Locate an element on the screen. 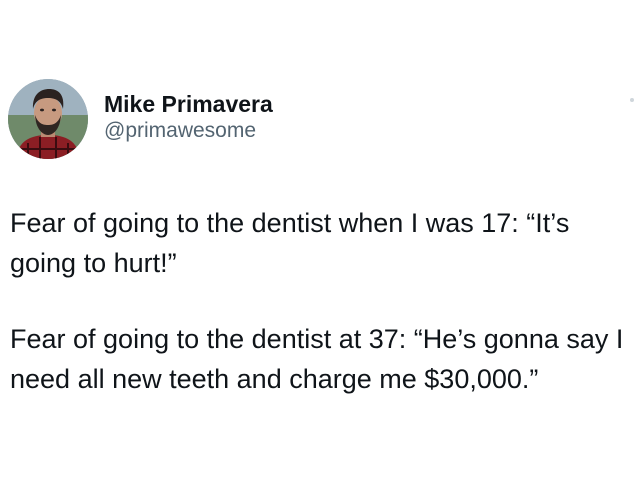 The image size is (640, 482). avatar is located at coordinates (48, 119).